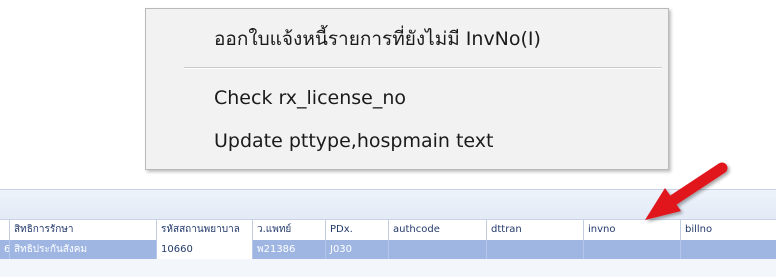 This screenshot has width=776, height=277. Describe the element at coordinates (728, 249) in the screenshot. I see `row-cell-billno` at that location.